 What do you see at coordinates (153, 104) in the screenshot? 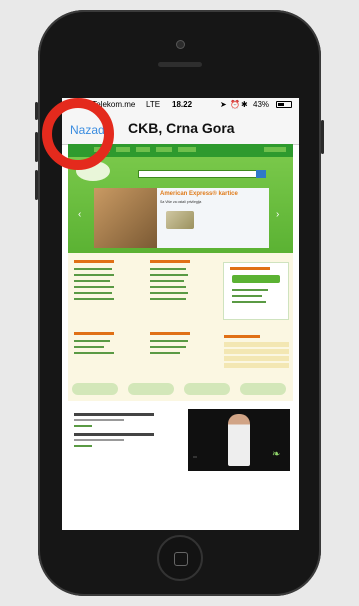
I see `network-label: LTE` at bounding box center [153, 104].